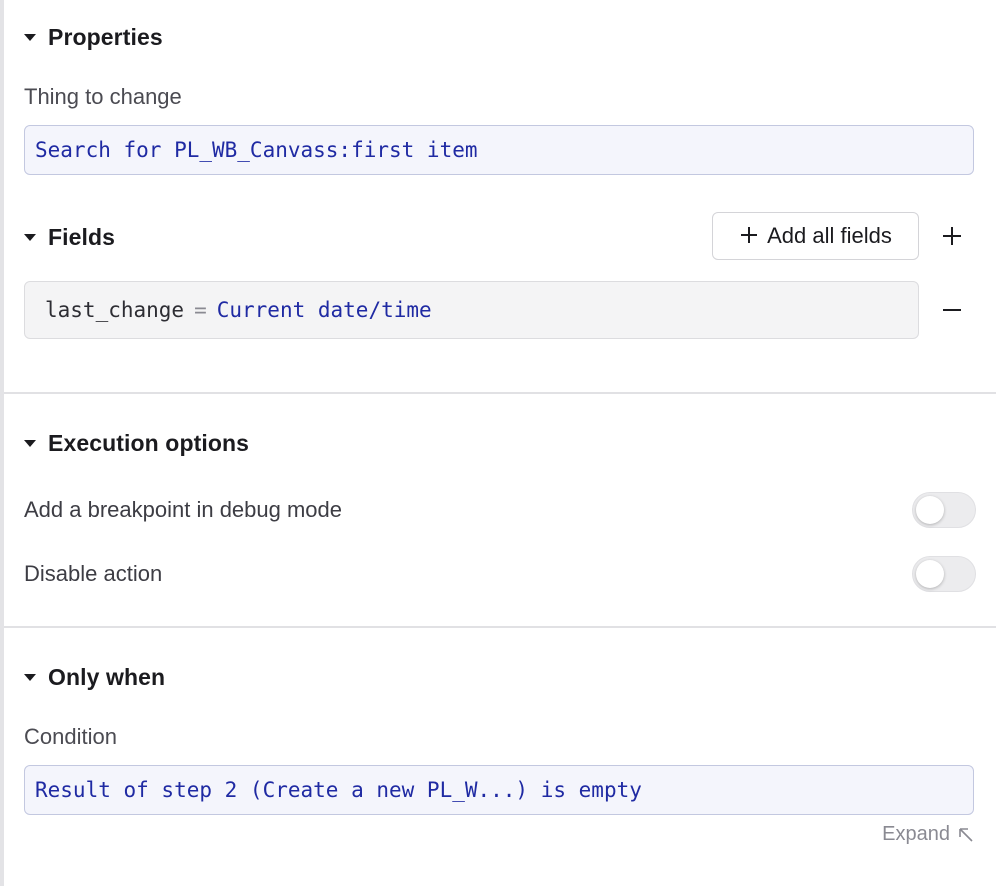 Image resolution: width=996 pixels, height=886 pixels. What do you see at coordinates (82, 236) in the screenshot?
I see `fields-section-title: Fields` at bounding box center [82, 236].